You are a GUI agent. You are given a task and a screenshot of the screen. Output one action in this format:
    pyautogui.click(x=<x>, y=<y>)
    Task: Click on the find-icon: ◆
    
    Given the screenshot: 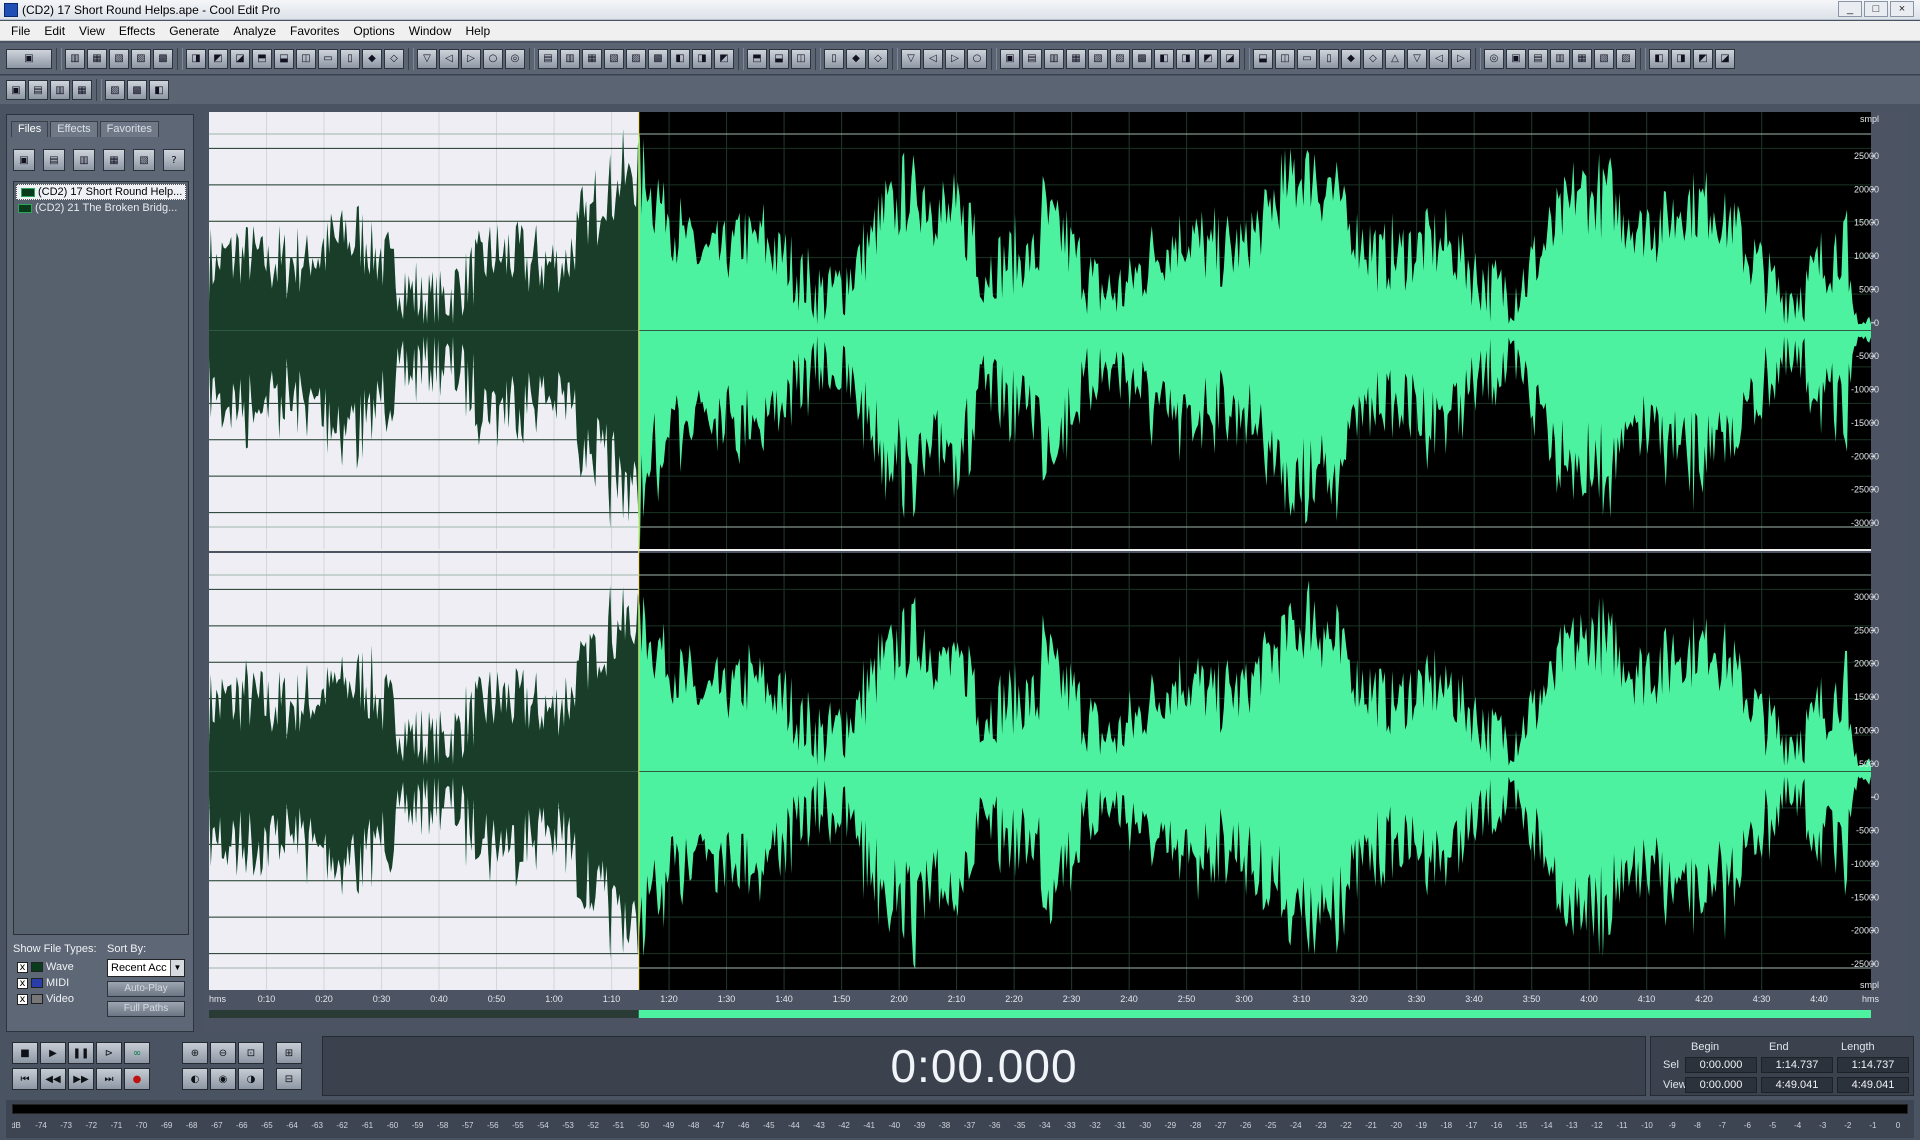 What is the action you would take?
    pyautogui.click(x=856, y=58)
    